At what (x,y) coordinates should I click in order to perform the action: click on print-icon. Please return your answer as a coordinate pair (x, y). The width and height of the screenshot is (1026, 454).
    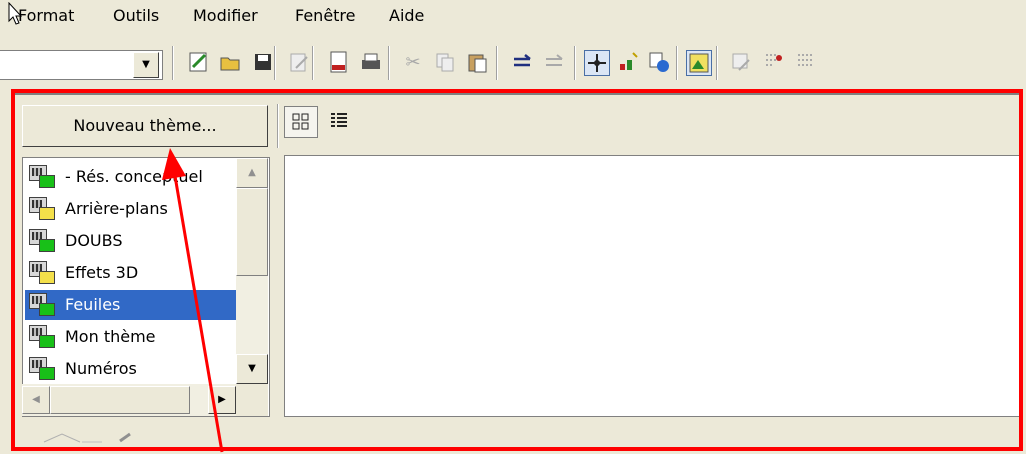
    Looking at the image, I should click on (371, 63).